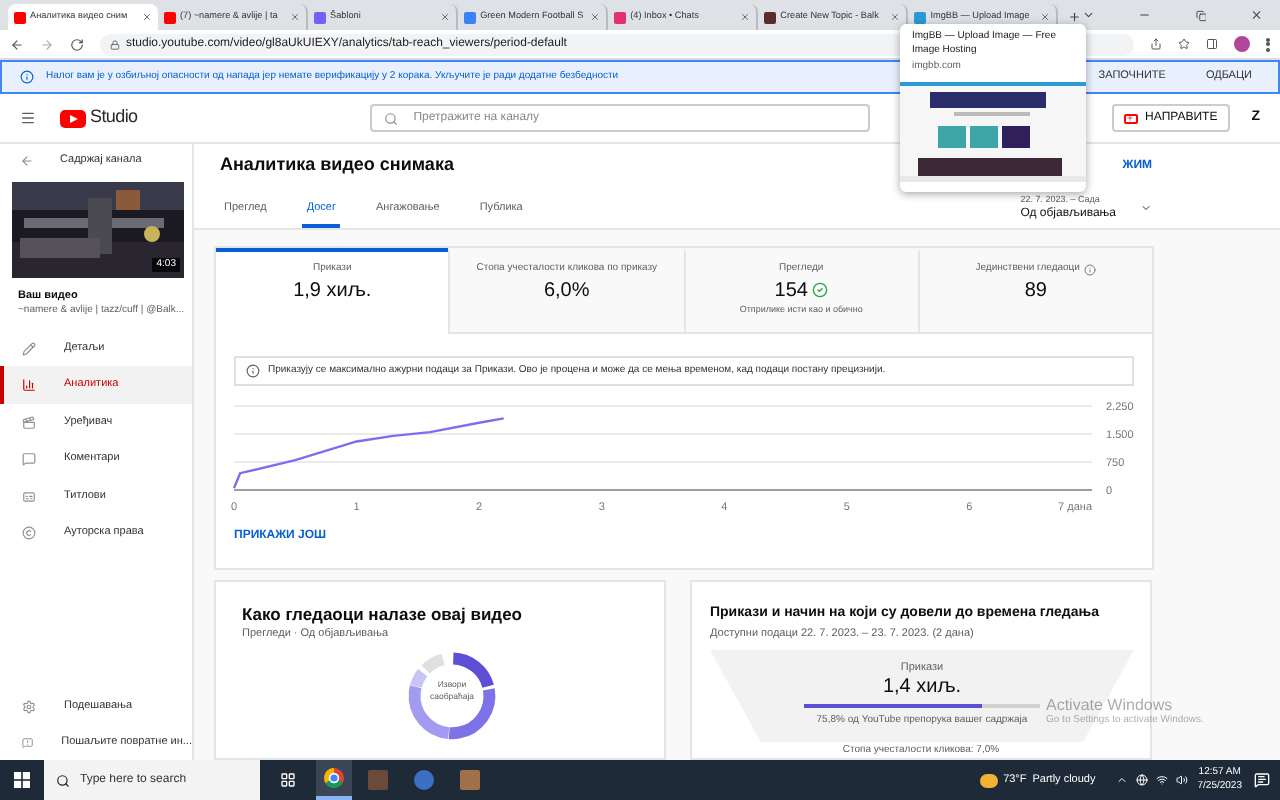 The height and width of the screenshot is (800, 1280). What do you see at coordinates (1181, 780) in the screenshot?
I see `volume-icon` at bounding box center [1181, 780].